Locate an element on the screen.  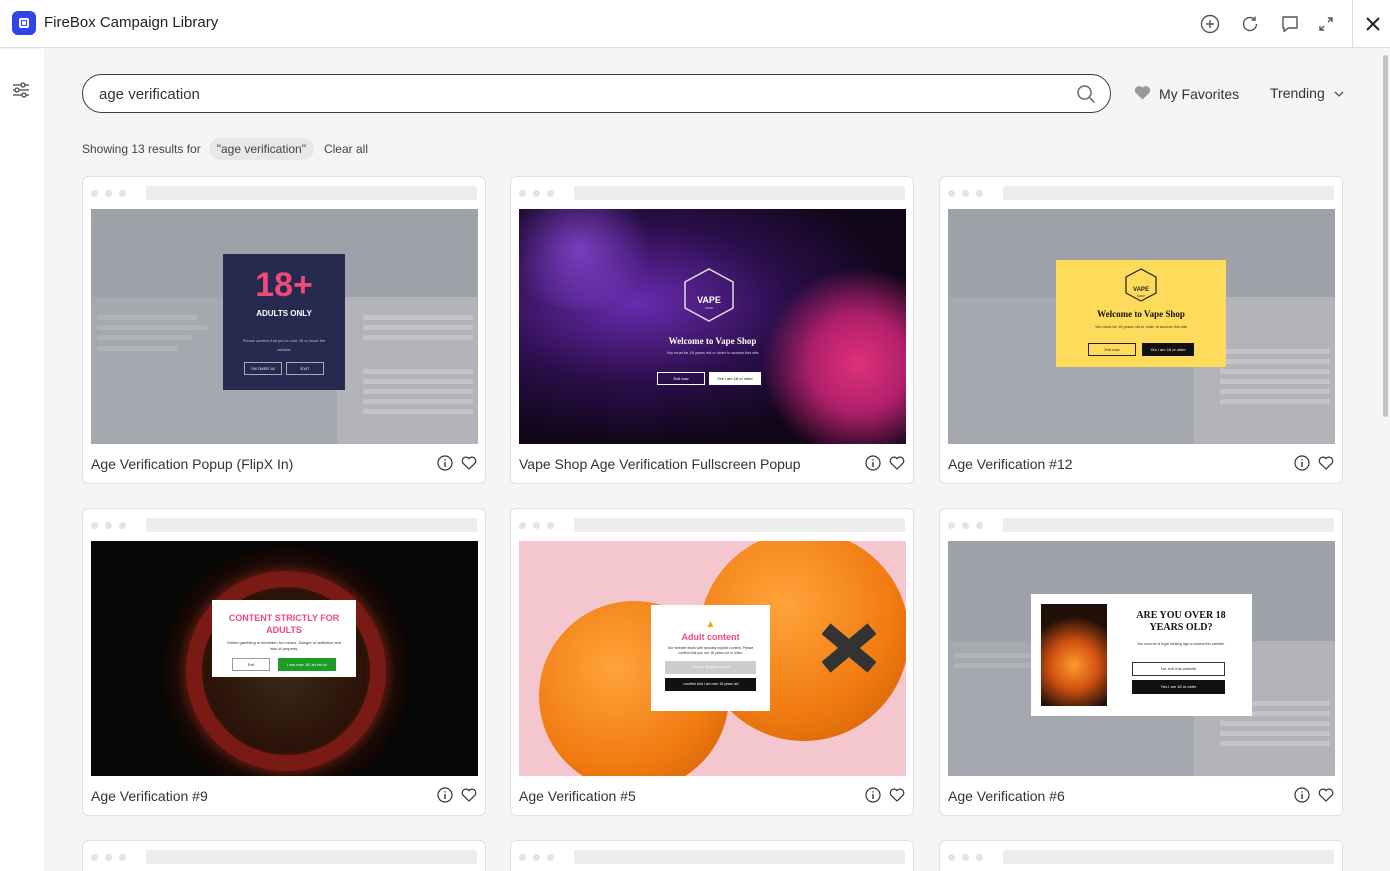
popup-headline: CONTENT STRICTLY FOR ADULTS is located at coordinates (284, 624).